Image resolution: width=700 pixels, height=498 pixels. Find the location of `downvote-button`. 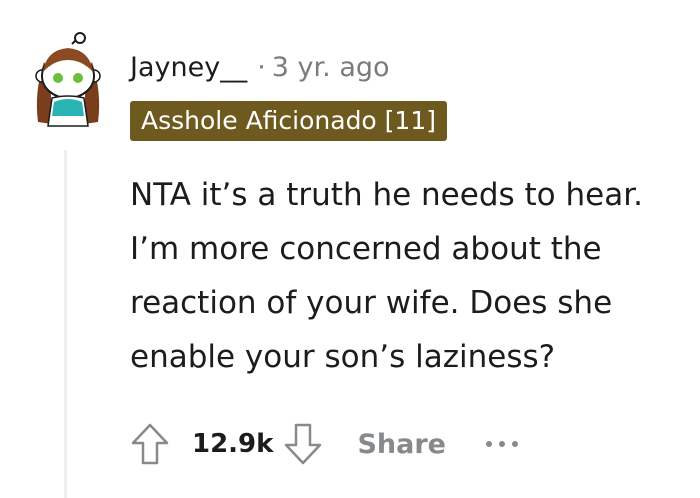

downvote-button is located at coordinates (303, 444).